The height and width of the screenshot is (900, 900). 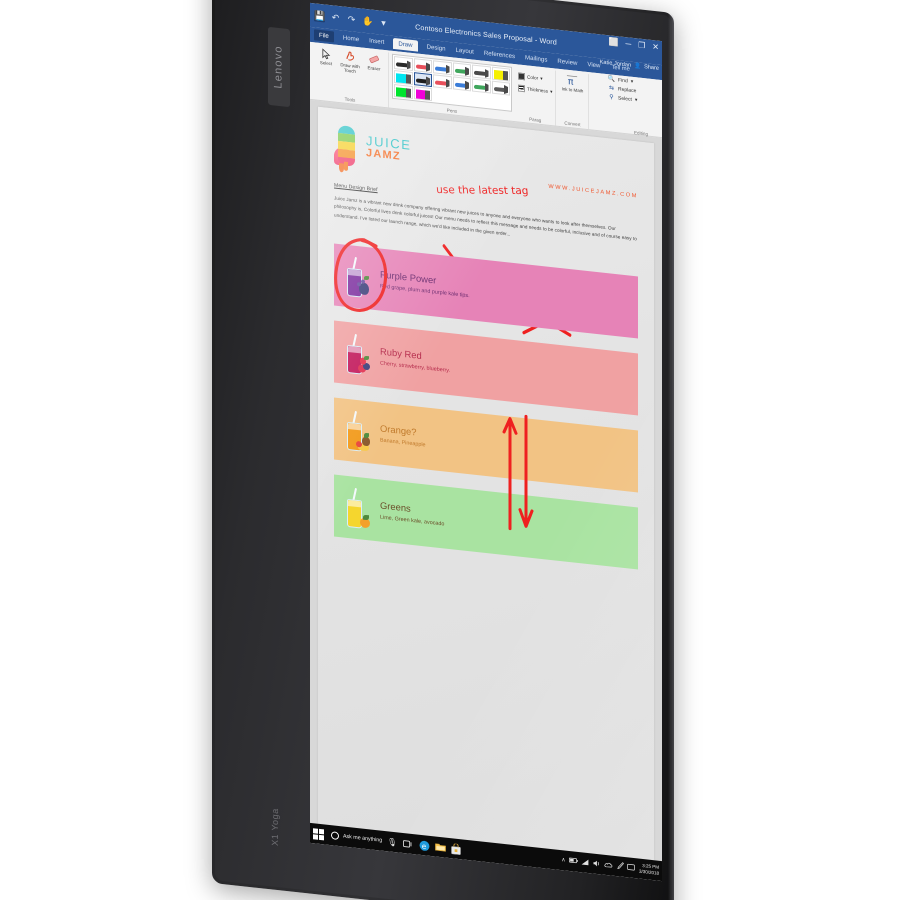 What do you see at coordinates (335, 18) in the screenshot?
I see `undo-icon: ↶` at bounding box center [335, 18].